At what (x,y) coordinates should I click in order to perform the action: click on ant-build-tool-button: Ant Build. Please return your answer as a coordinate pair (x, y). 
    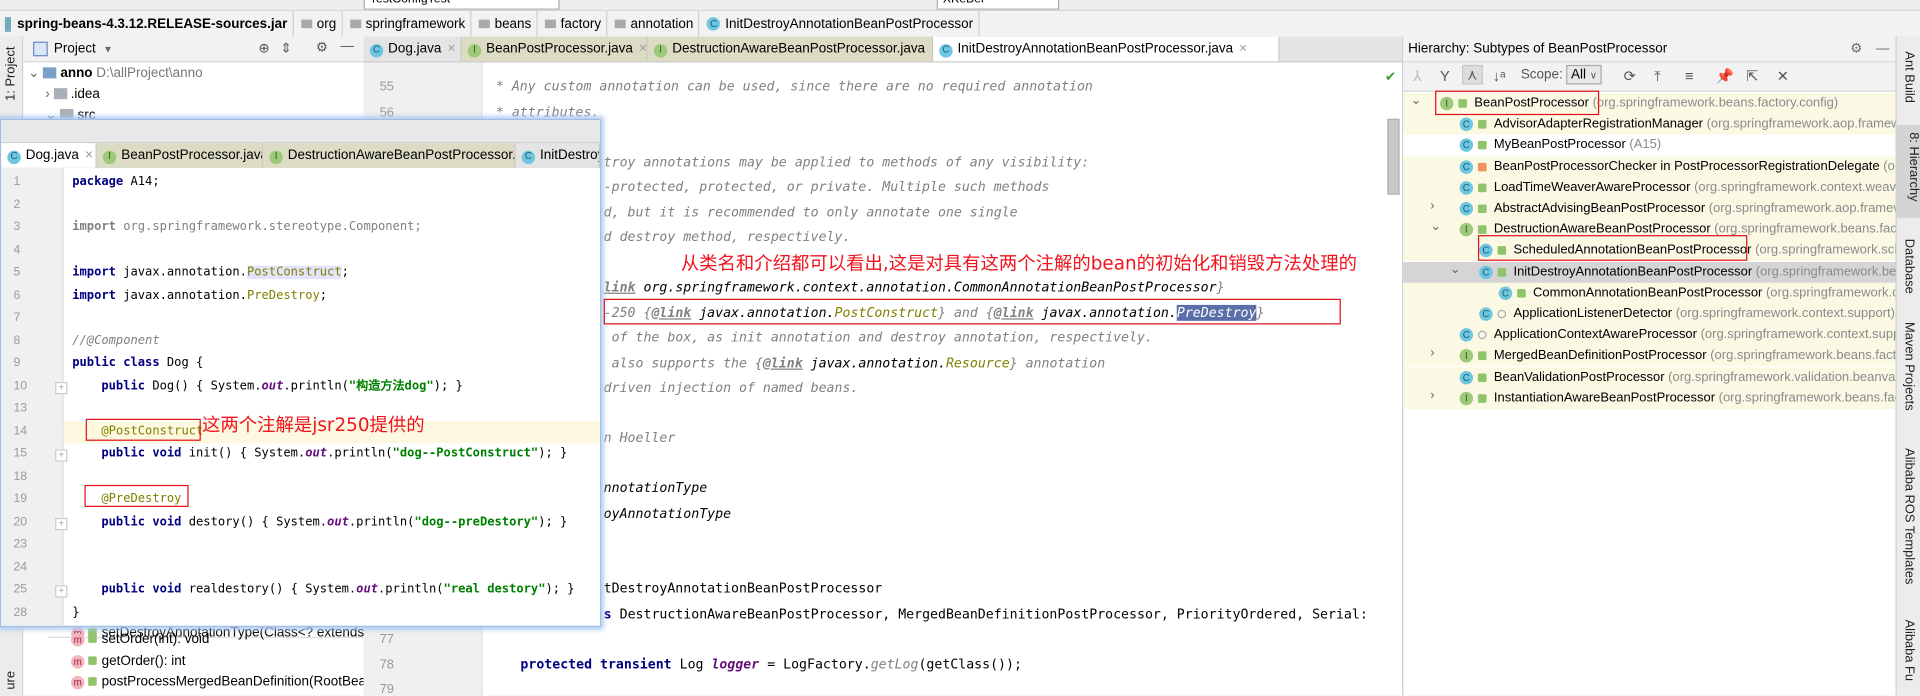
    Looking at the image, I should click on (1909, 76).